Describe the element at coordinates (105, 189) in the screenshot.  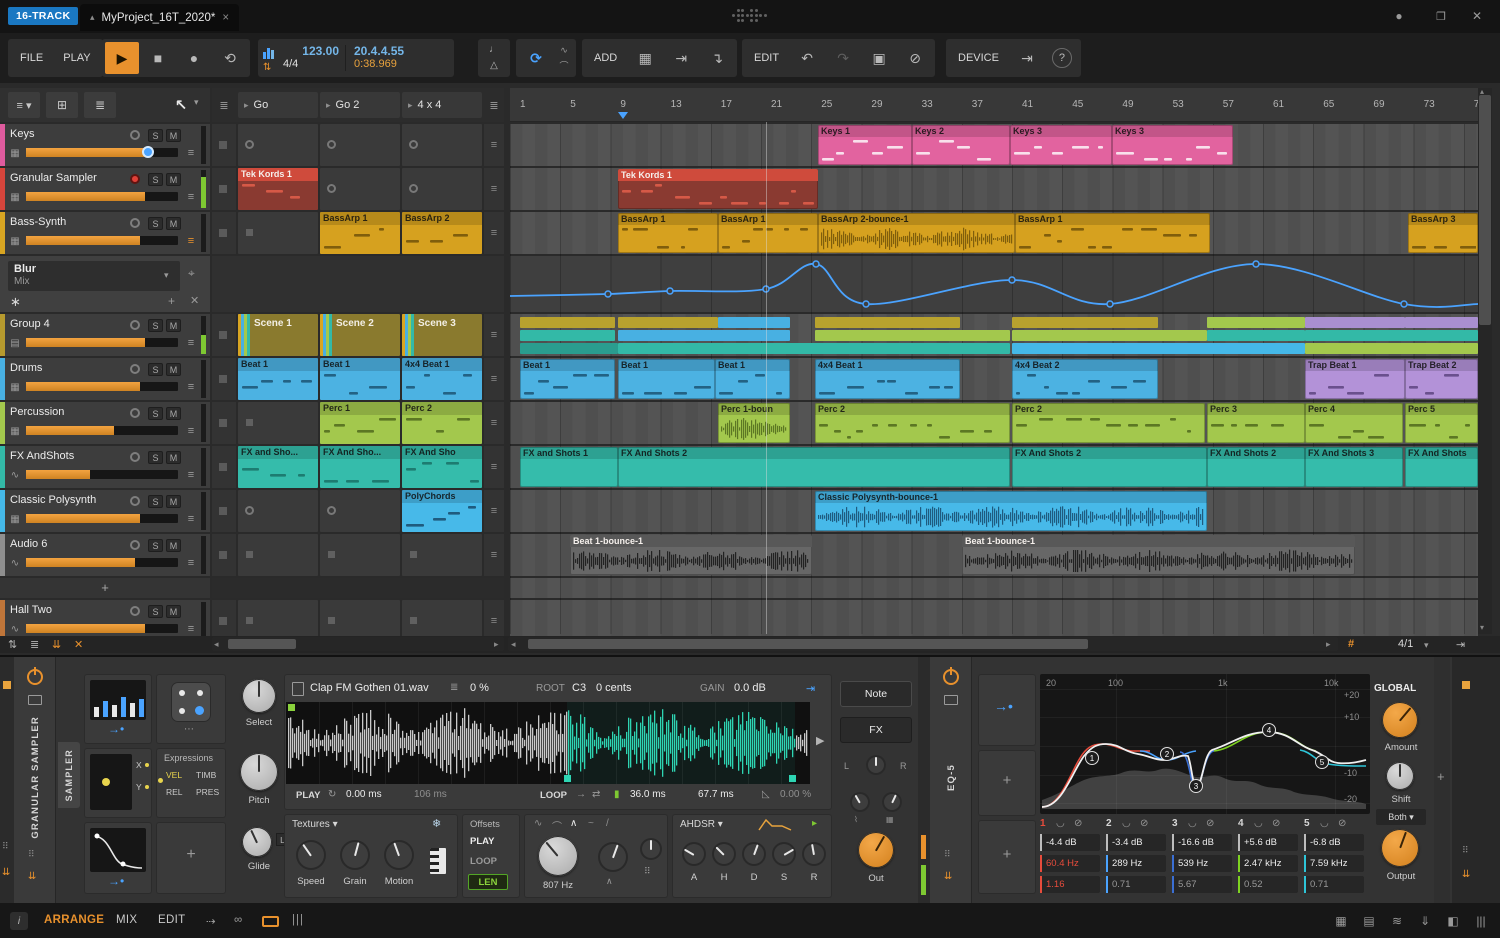
I see `track-row-granular-sampler: Granular Sampler S M ▦ ≡` at that location.